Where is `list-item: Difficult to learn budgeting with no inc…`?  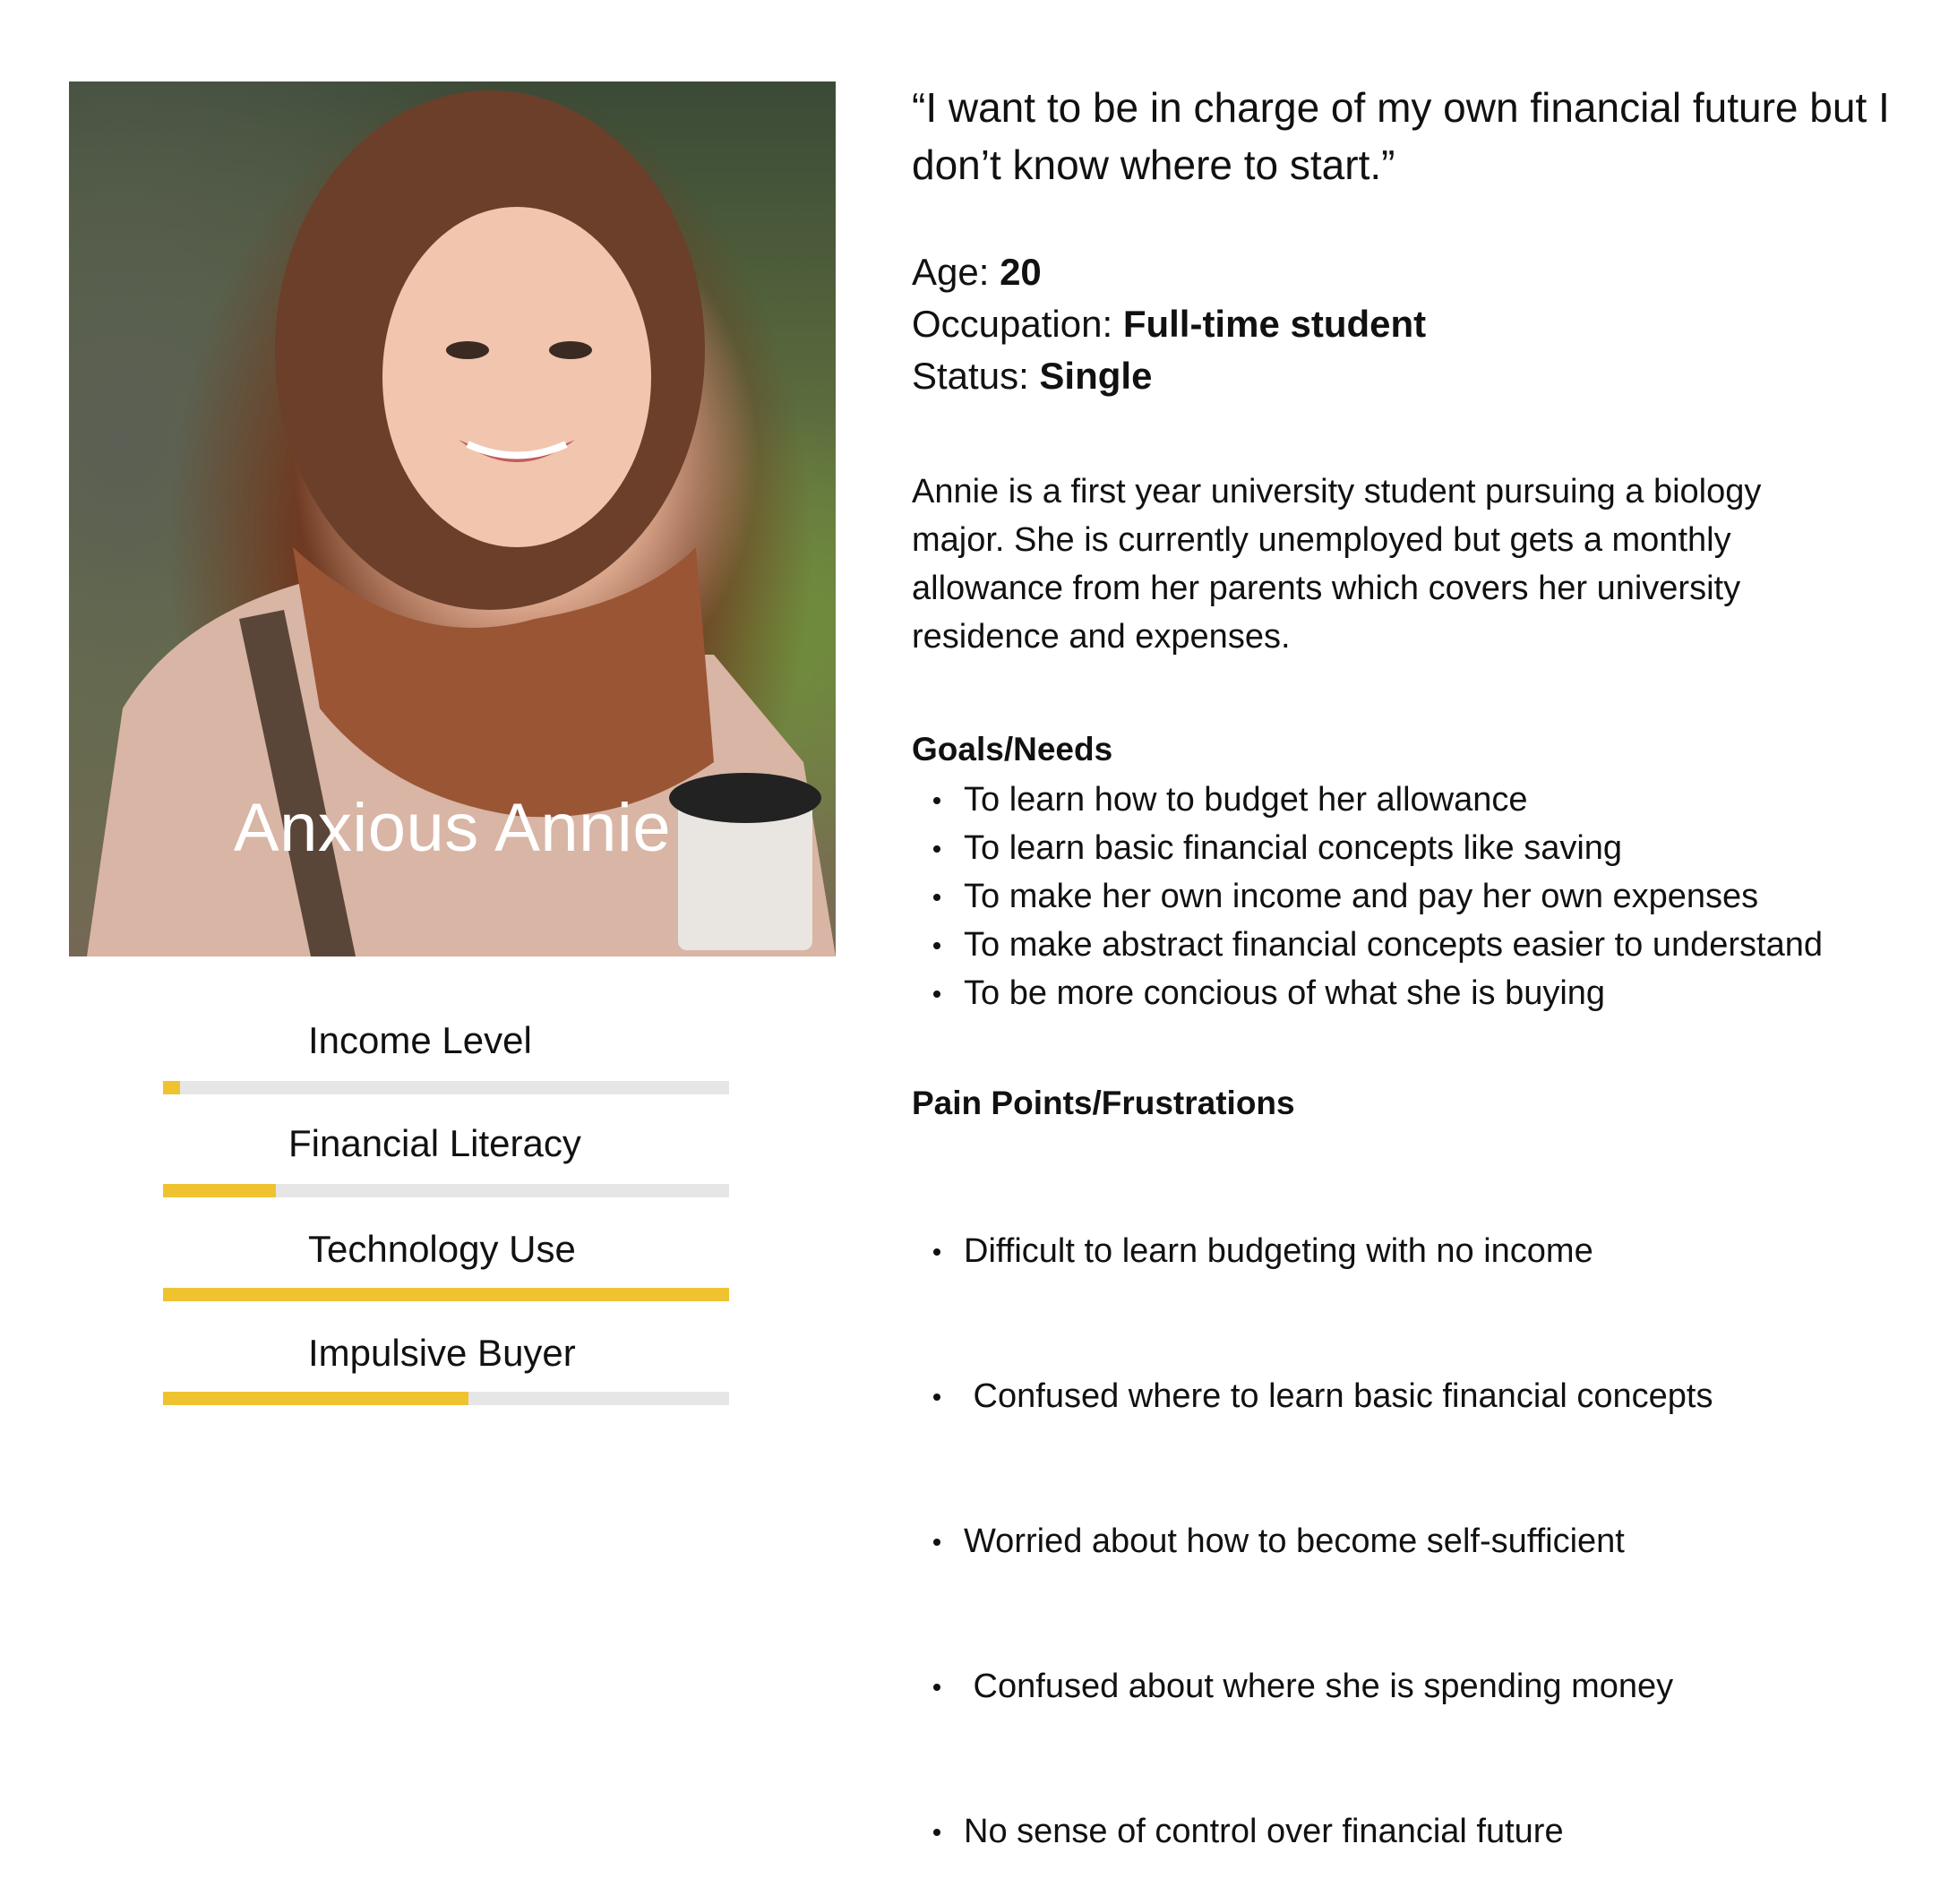 list-item: Difficult to learn budgeting with no inc… is located at coordinates (1322, 1251).